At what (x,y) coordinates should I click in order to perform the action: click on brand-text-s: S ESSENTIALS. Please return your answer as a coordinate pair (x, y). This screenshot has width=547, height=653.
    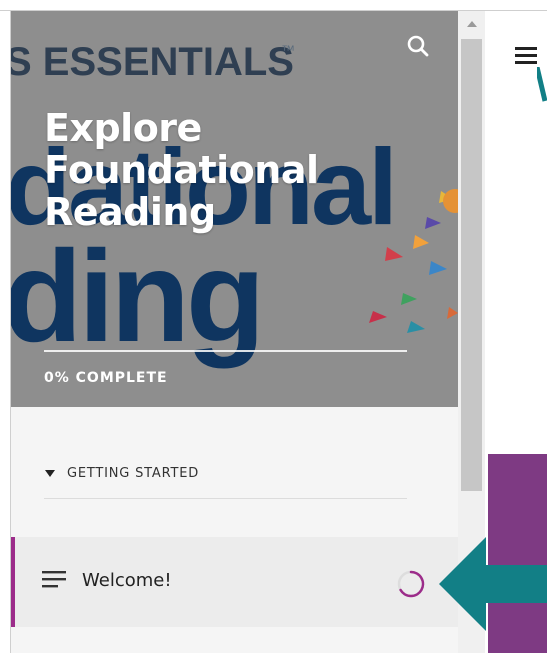
    Looking at the image, I should click on (152, 62).